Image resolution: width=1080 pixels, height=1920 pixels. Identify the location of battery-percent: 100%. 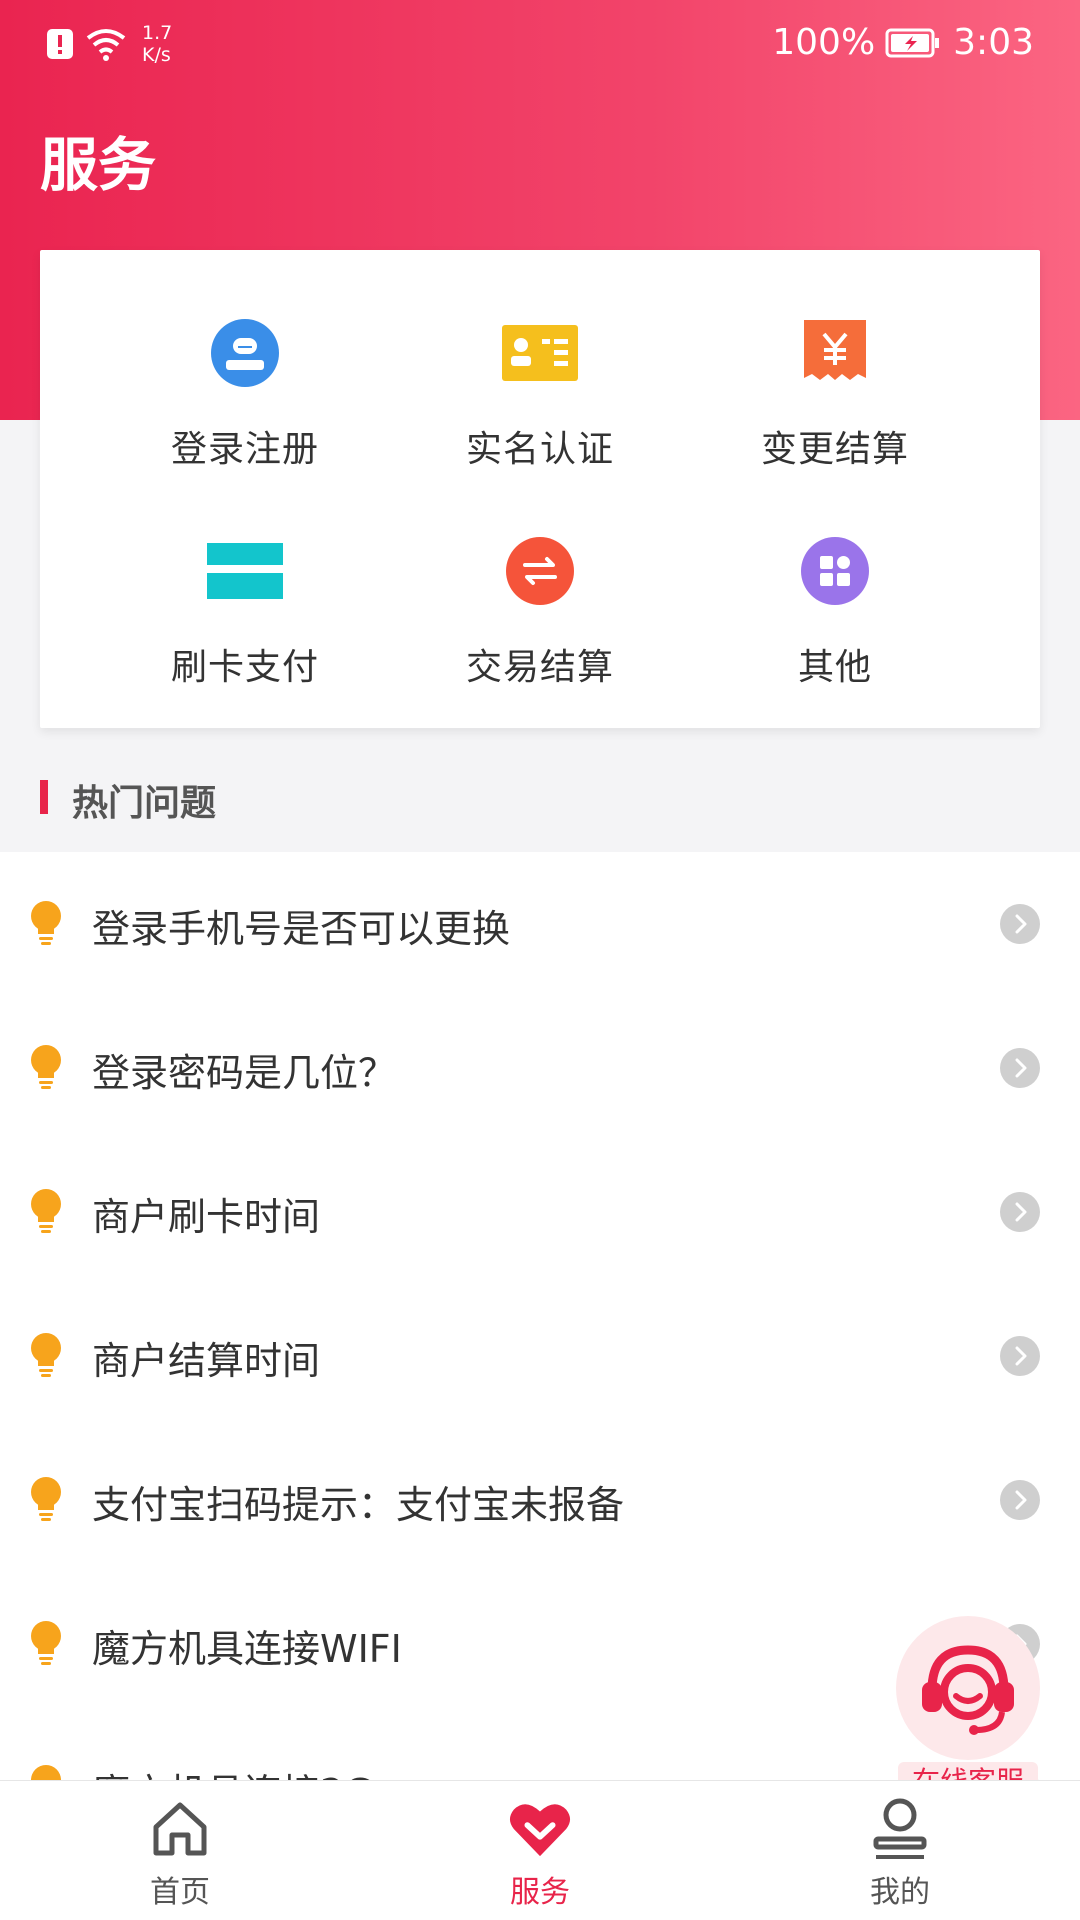
(824, 42).